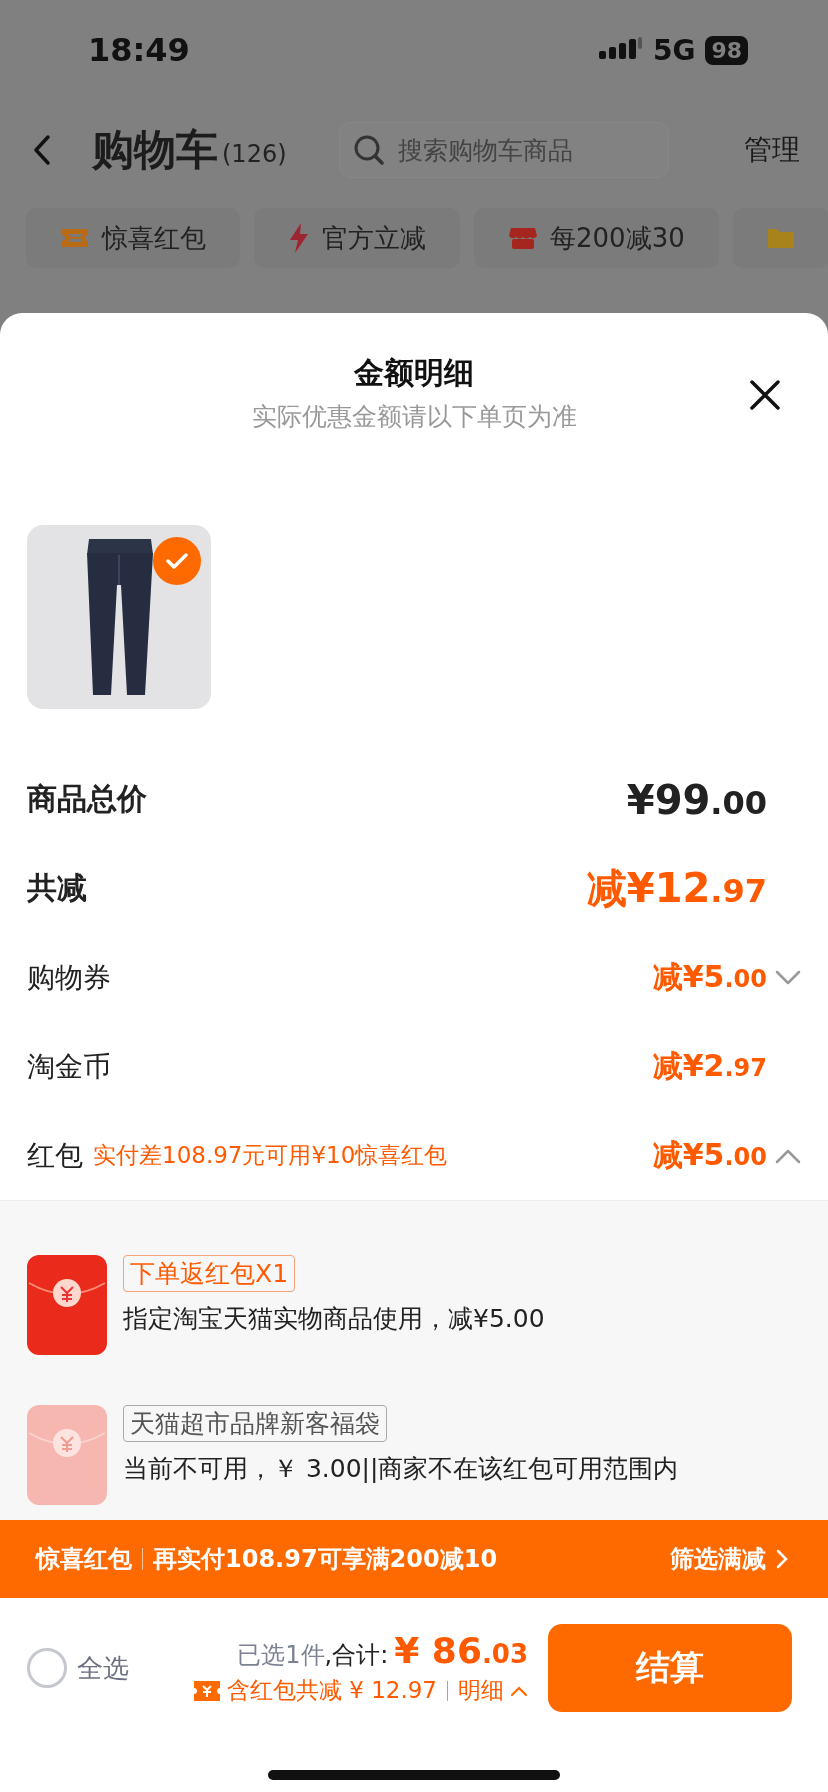  What do you see at coordinates (177, 561) in the screenshot?
I see `checkmark-icon` at bounding box center [177, 561].